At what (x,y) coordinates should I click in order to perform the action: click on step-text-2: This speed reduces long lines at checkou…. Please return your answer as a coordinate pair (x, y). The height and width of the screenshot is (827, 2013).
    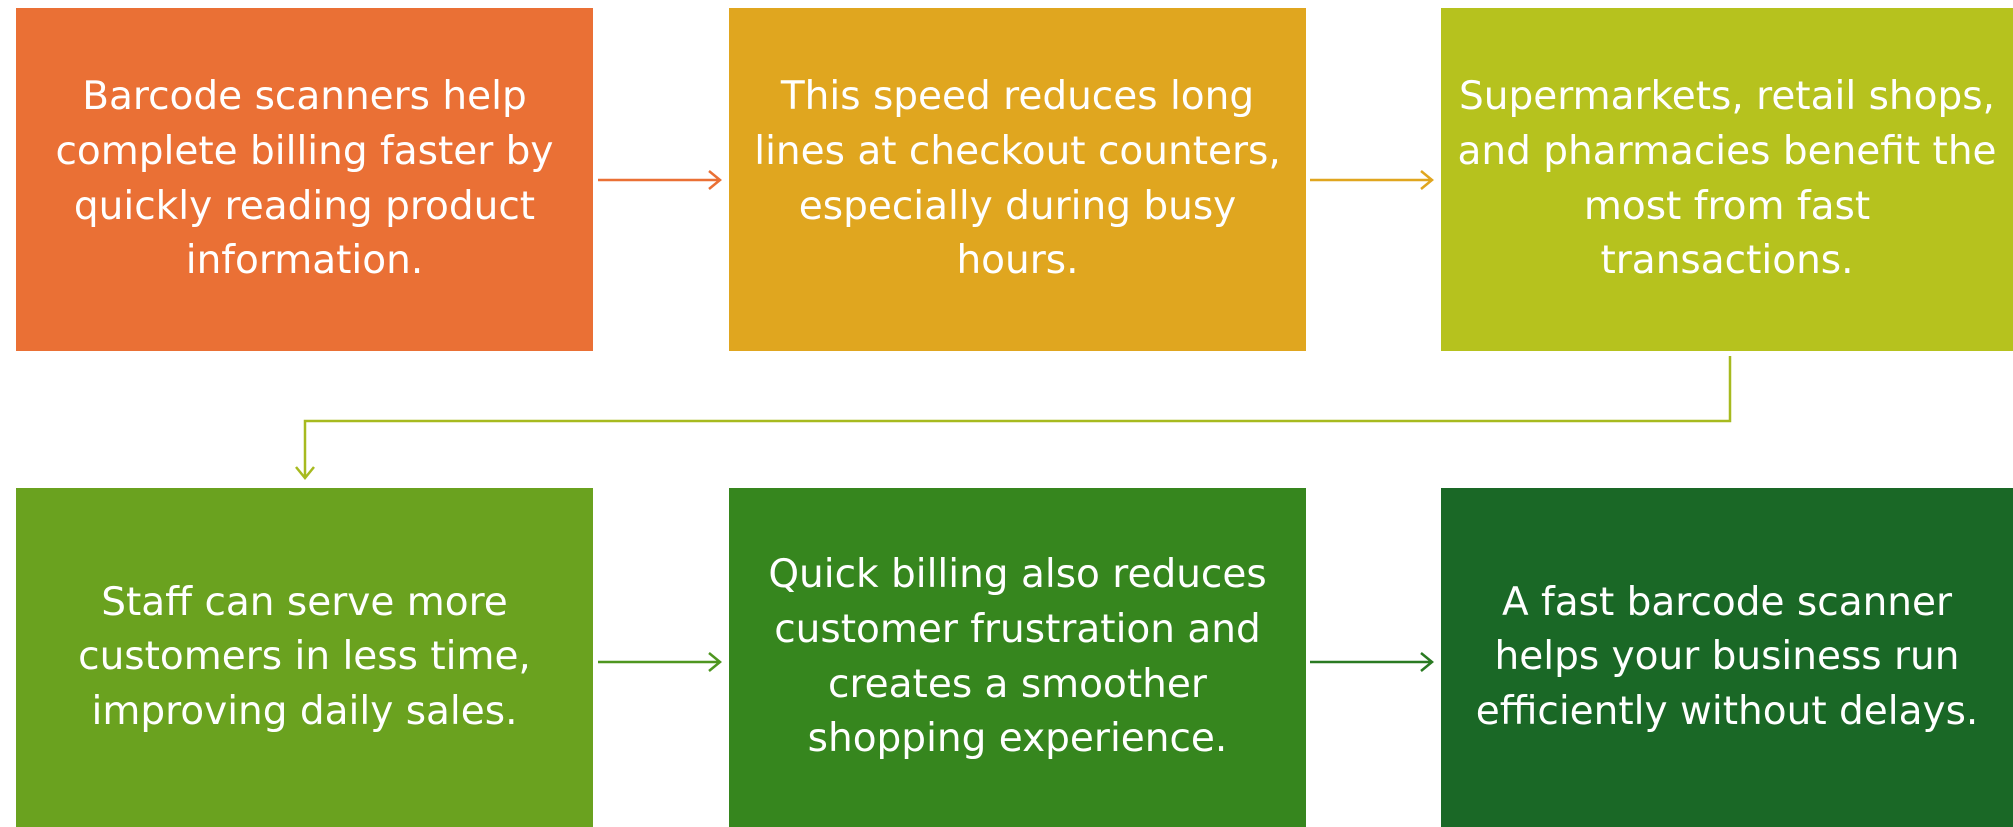
    Looking at the image, I should click on (1017, 179).